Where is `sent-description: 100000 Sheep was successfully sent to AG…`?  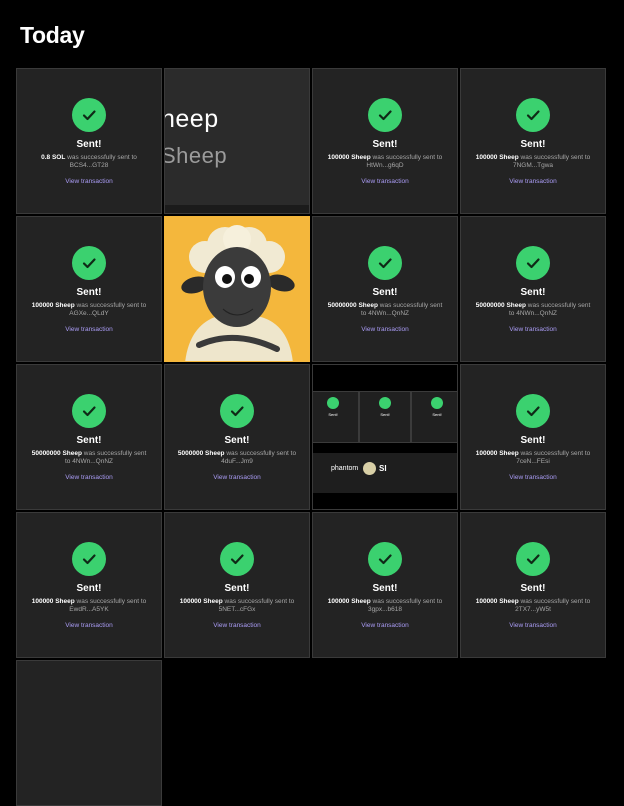
sent-description: 100000 Sheep was successfully sent to AG… is located at coordinates (89, 310).